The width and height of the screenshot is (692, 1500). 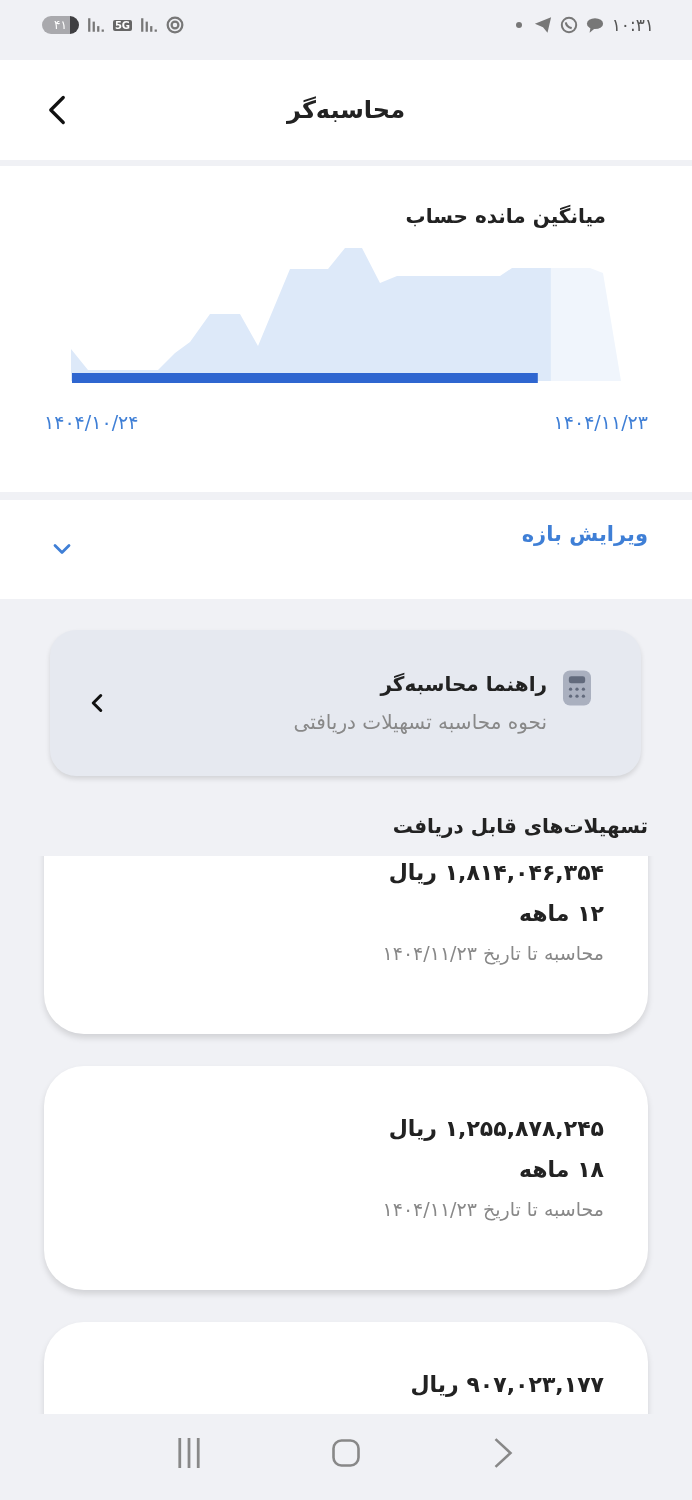 I want to click on network-label: 5G, so click(x=122, y=25).